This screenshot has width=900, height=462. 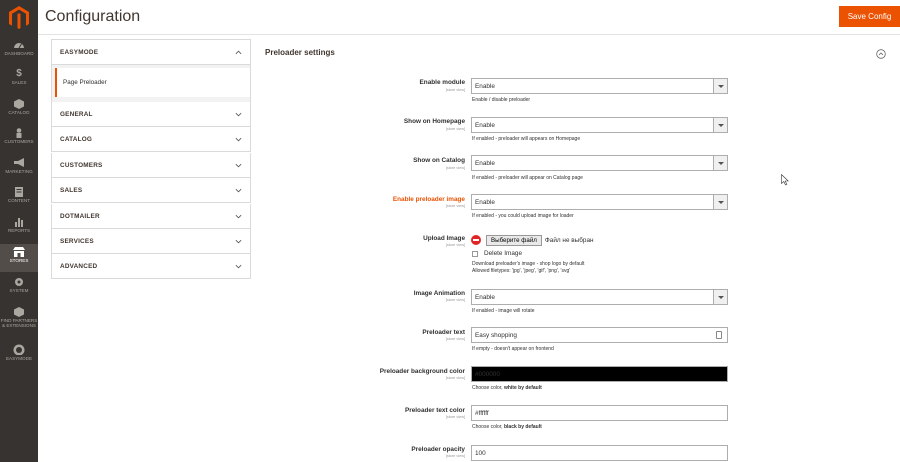 What do you see at coordinates (151, 216) in the screenshot?
I see `tab-dotmailer: DOTMAILER` at bounding box center [151, 216].